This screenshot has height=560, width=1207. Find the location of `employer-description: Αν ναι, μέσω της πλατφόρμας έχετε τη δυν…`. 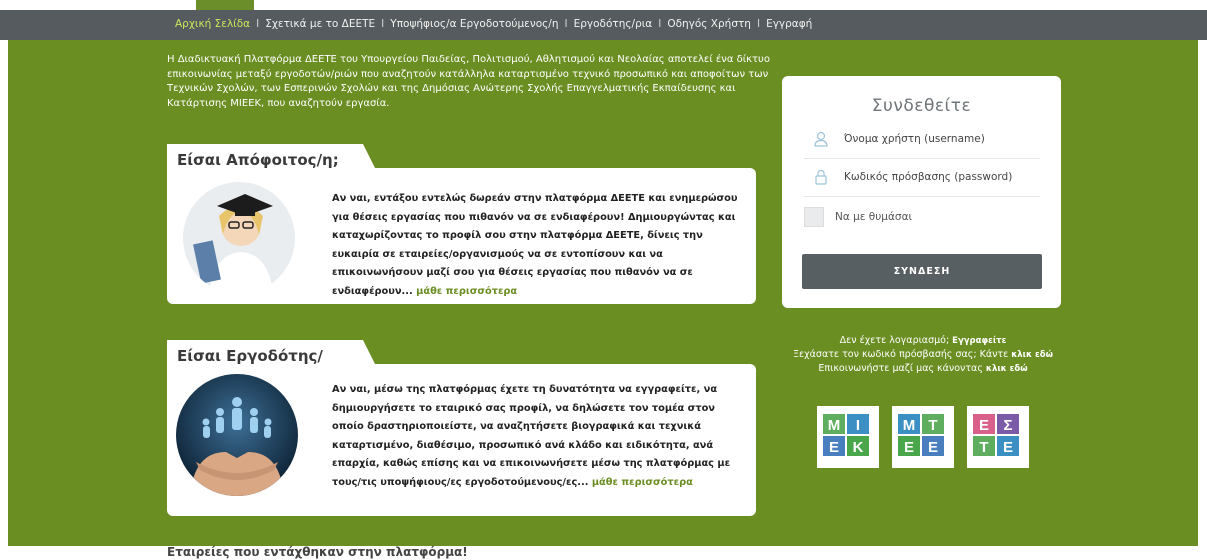

employer-description: Αν ναι, μέσω της πλατφόρμας έχετε τη δυν… is located at coordinates (531, 436).